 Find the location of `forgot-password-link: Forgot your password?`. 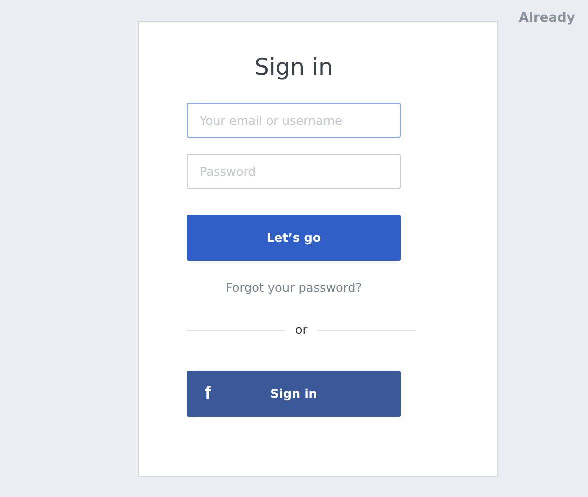

forgot-password-link: Forgot your password? is located at coordinates (294, 288).